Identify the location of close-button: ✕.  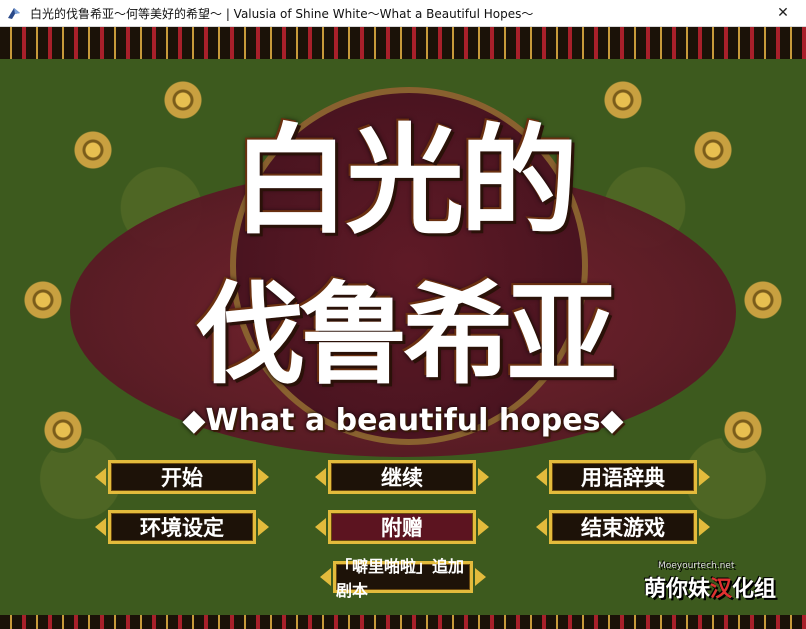
(783, 13).